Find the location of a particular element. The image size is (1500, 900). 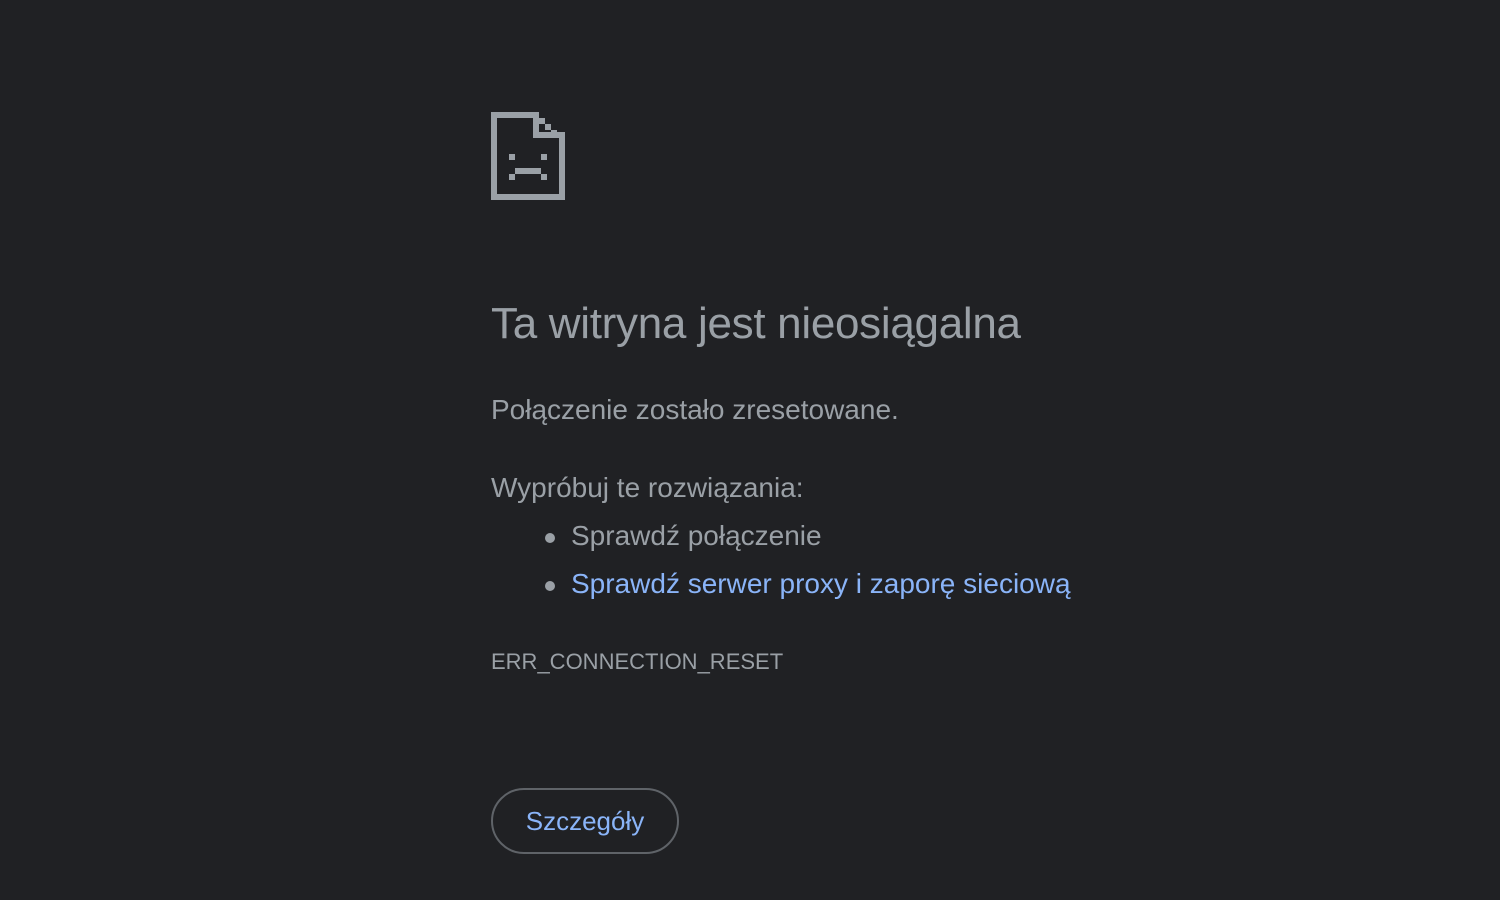

error-description: Połączenie zostało zresetowane. is located at coordinates (695, 409).